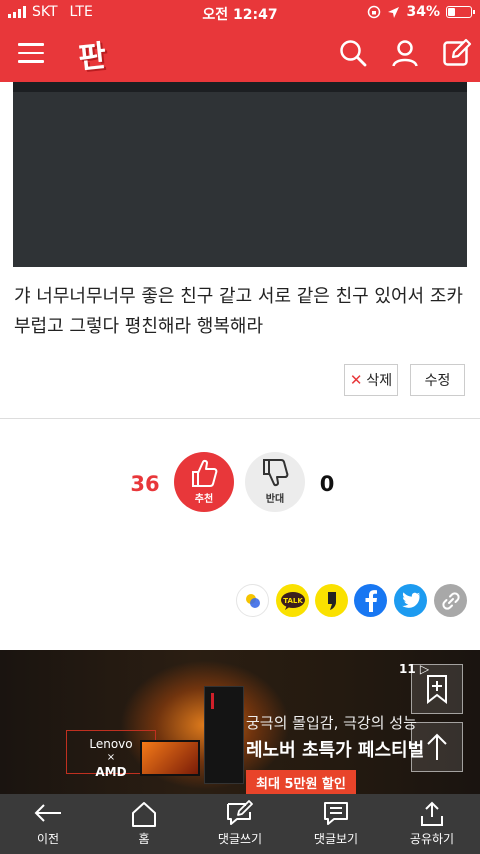 This screenshot has height=854, width=480. What do you see at coordinates (331, 723) in the screenshot?
I see `ad-line1: 궁극의 몰입감, 극강의 성능` at bounding box center [331, 723].